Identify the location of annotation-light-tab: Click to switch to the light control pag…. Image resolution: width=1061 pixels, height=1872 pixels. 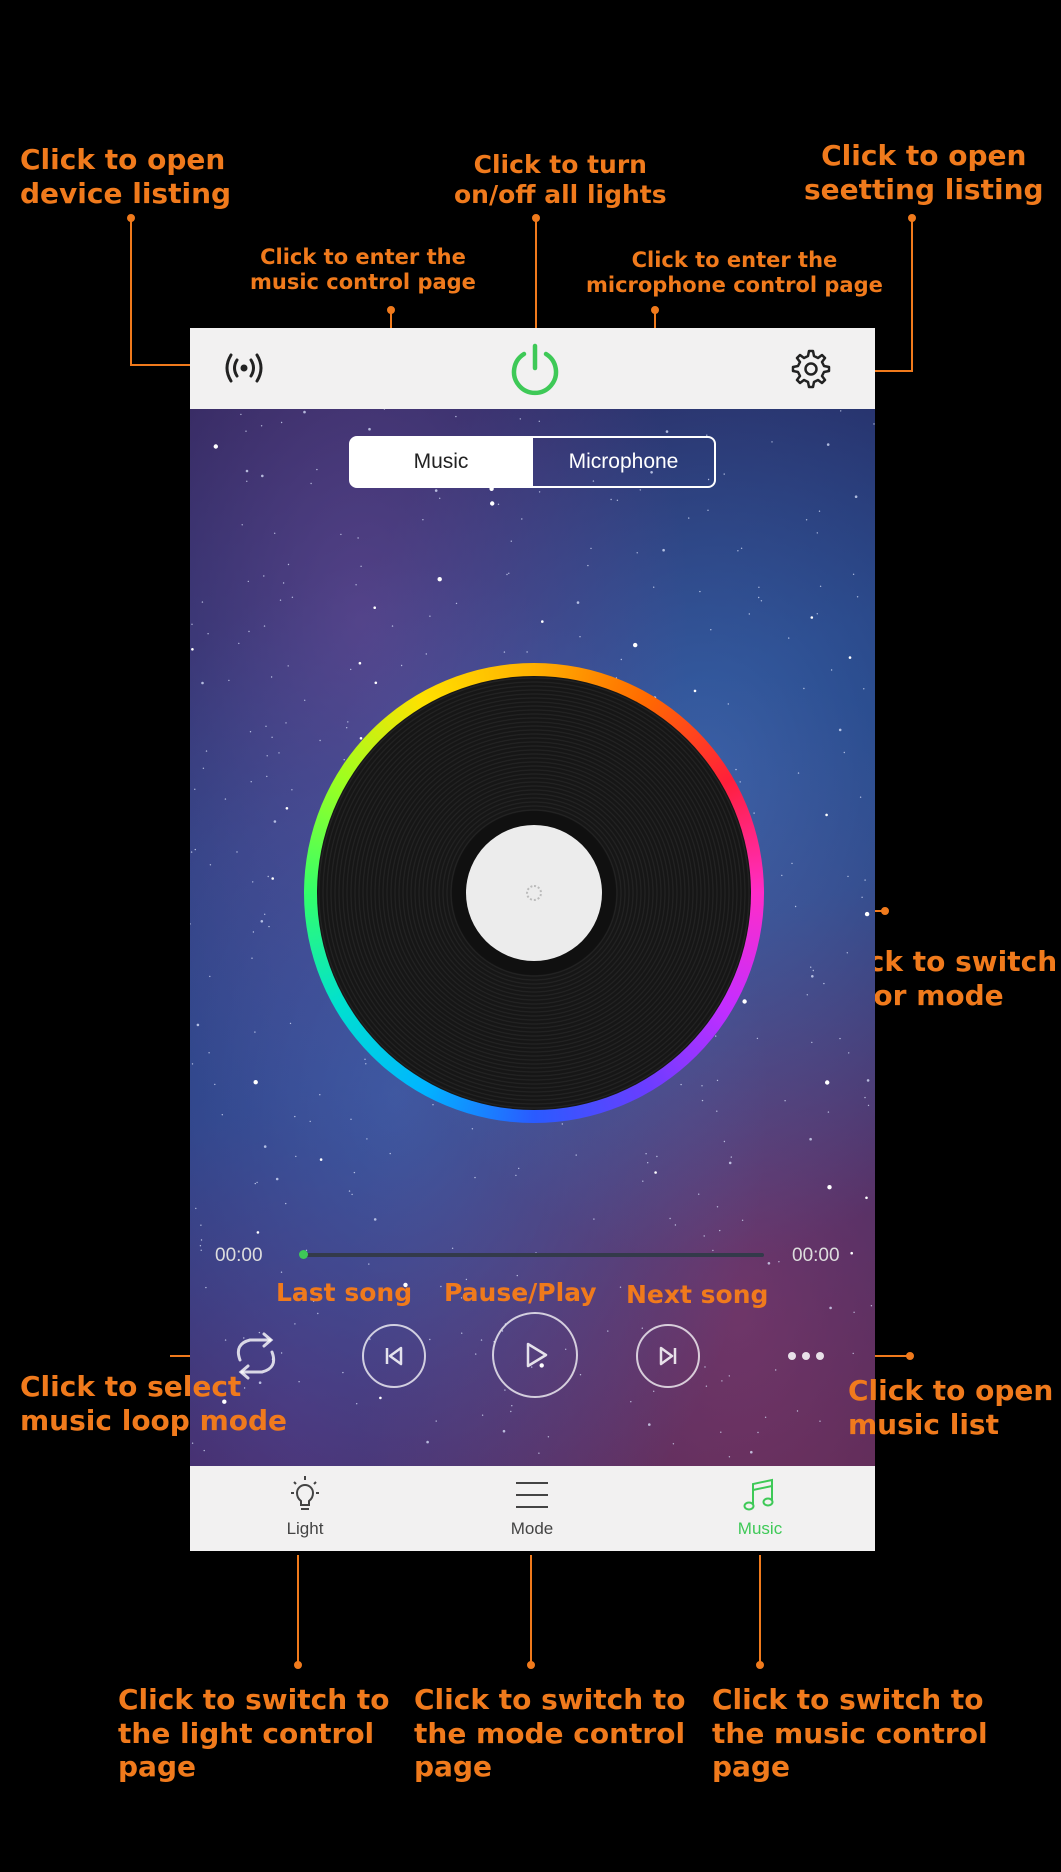
(254, 1733).